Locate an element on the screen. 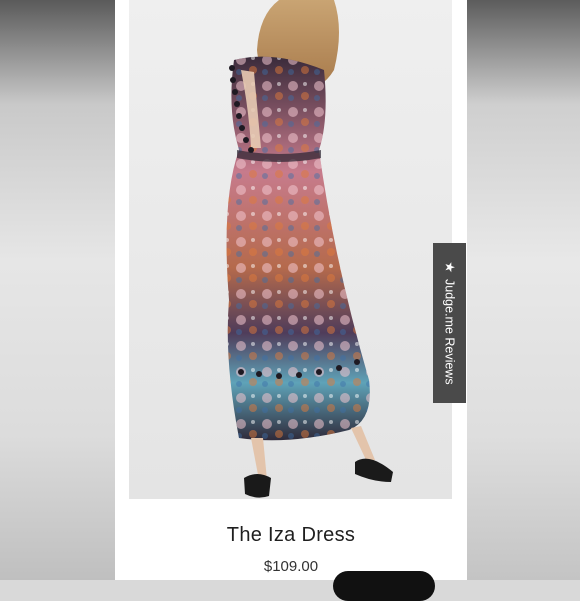 Image resolution: width=580 pixels, height=601 pixels. reviews-tab-label: Judge.me Reviews is located at coordinates (449, 332).